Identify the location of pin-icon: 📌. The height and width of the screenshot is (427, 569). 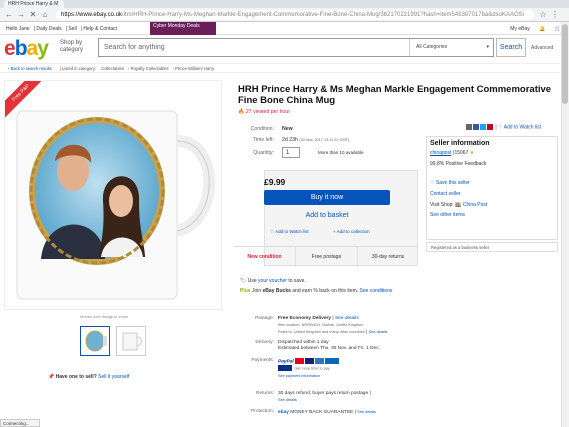
(51, 377).